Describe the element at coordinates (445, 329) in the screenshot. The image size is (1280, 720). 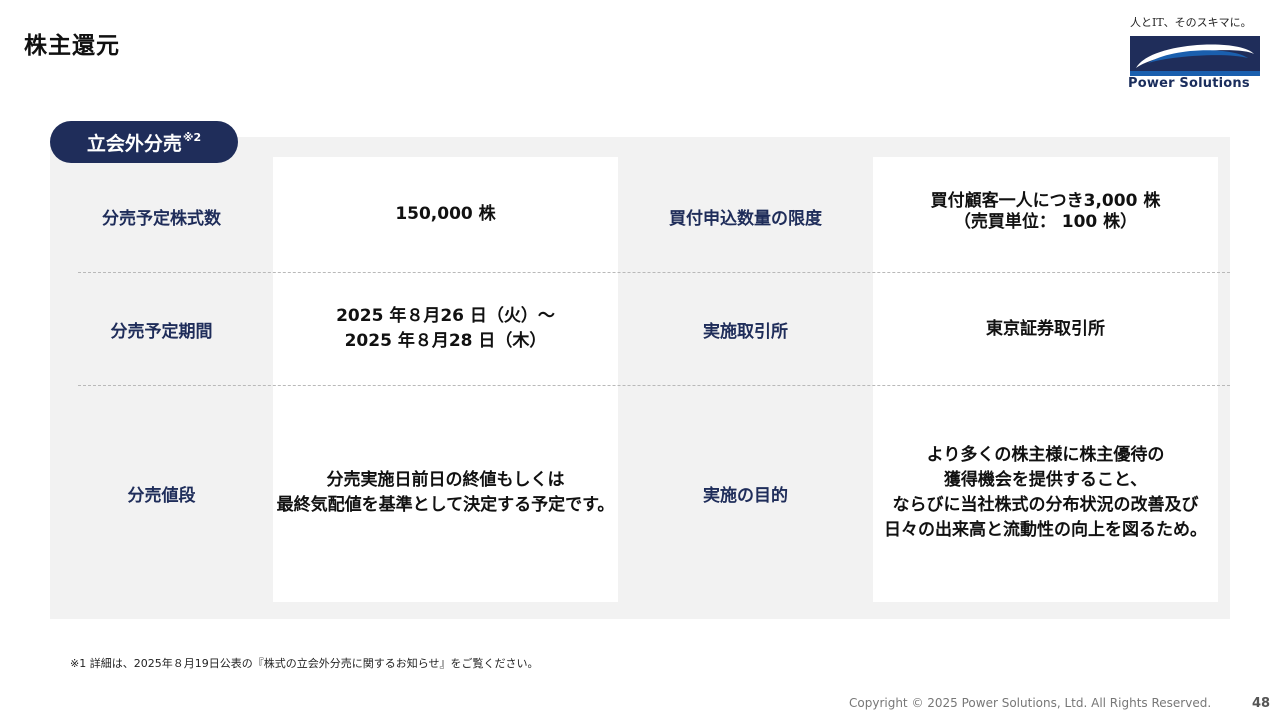
I see `value-offering-period: 2025 年８月26 日（火）～ 2025 年８月28 日（木）` at that location.